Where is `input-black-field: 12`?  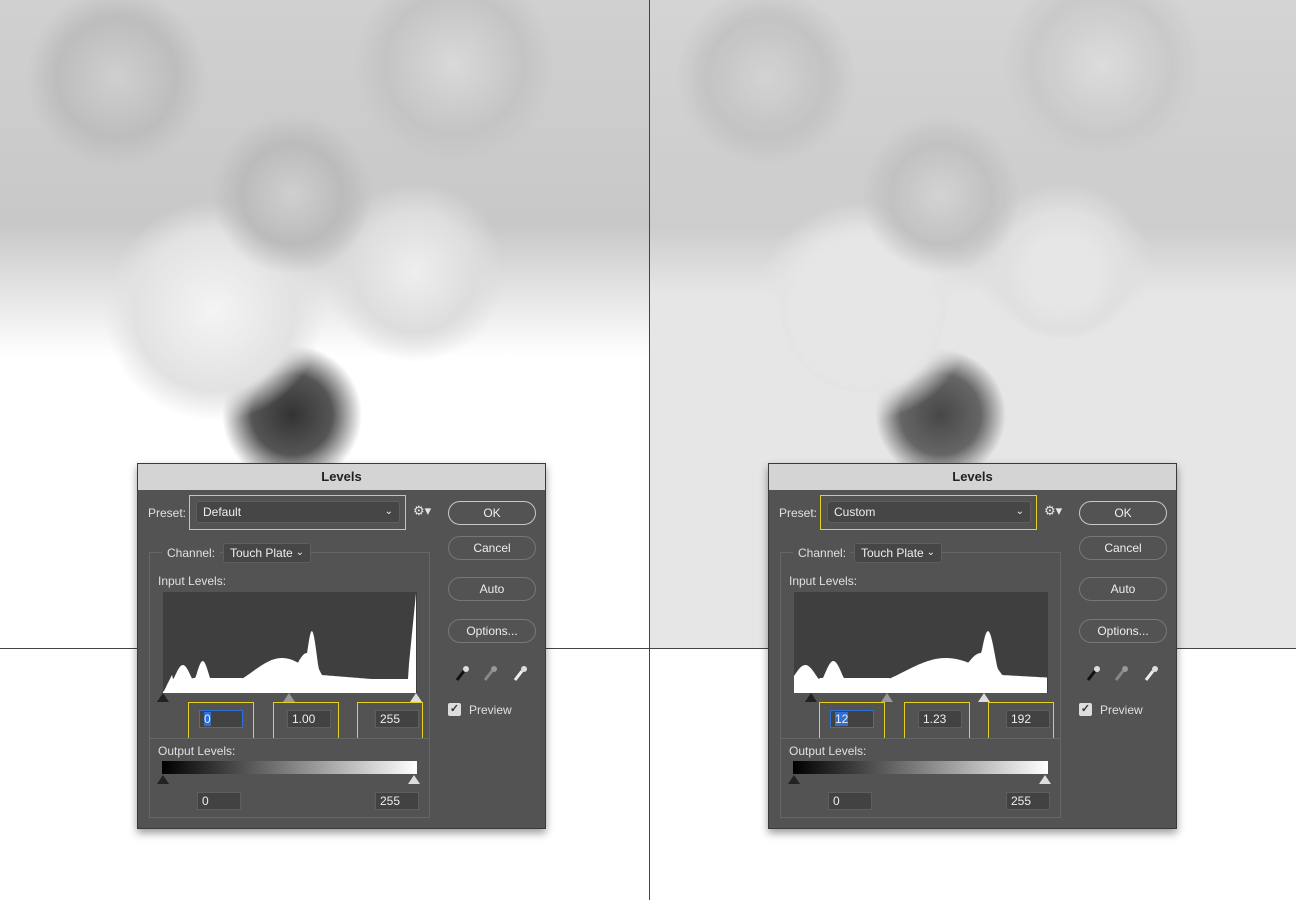
input-black-field: 12 is located at coordinates (852, 719).